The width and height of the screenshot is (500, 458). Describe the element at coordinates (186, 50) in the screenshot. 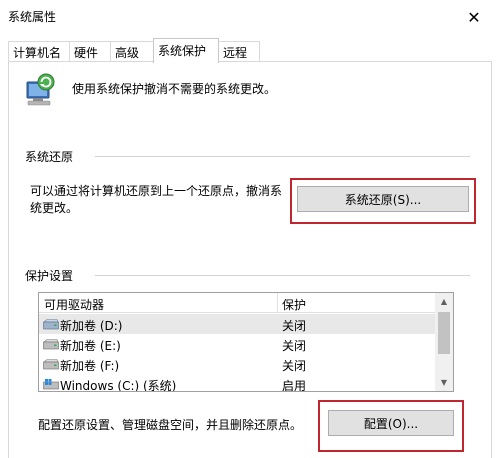

I see `tab-system-protection: 系统保护` at that location.